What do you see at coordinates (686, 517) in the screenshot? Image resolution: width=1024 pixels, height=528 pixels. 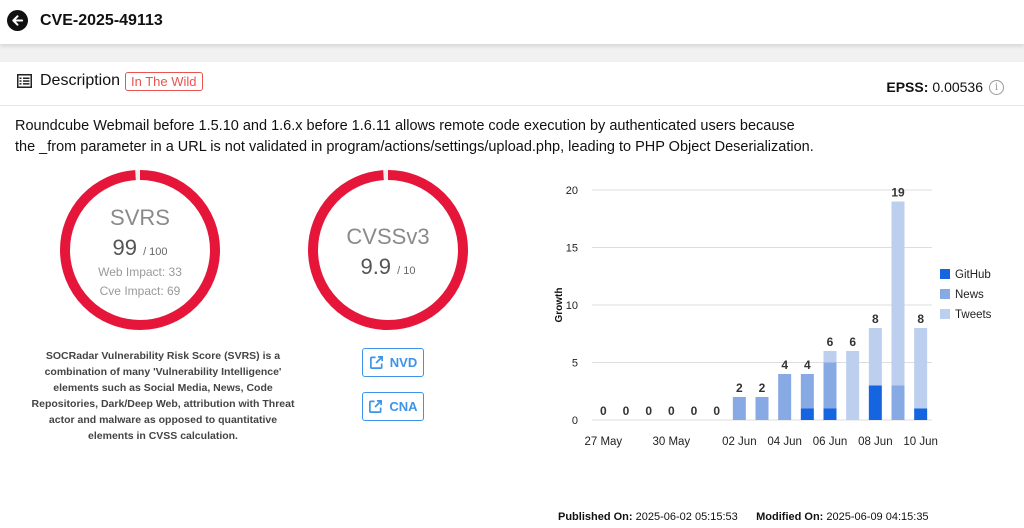 I see `published-date: 2025-06-02 05:15:53` at bounding box center [686, 517].